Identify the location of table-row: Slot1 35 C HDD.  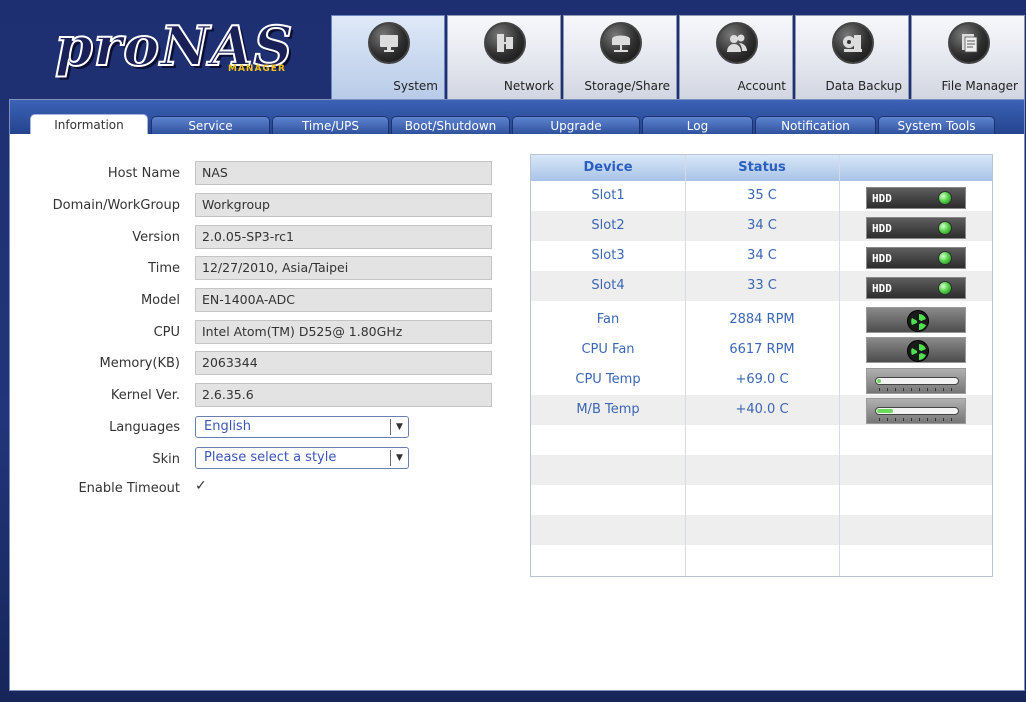
(761, 196).